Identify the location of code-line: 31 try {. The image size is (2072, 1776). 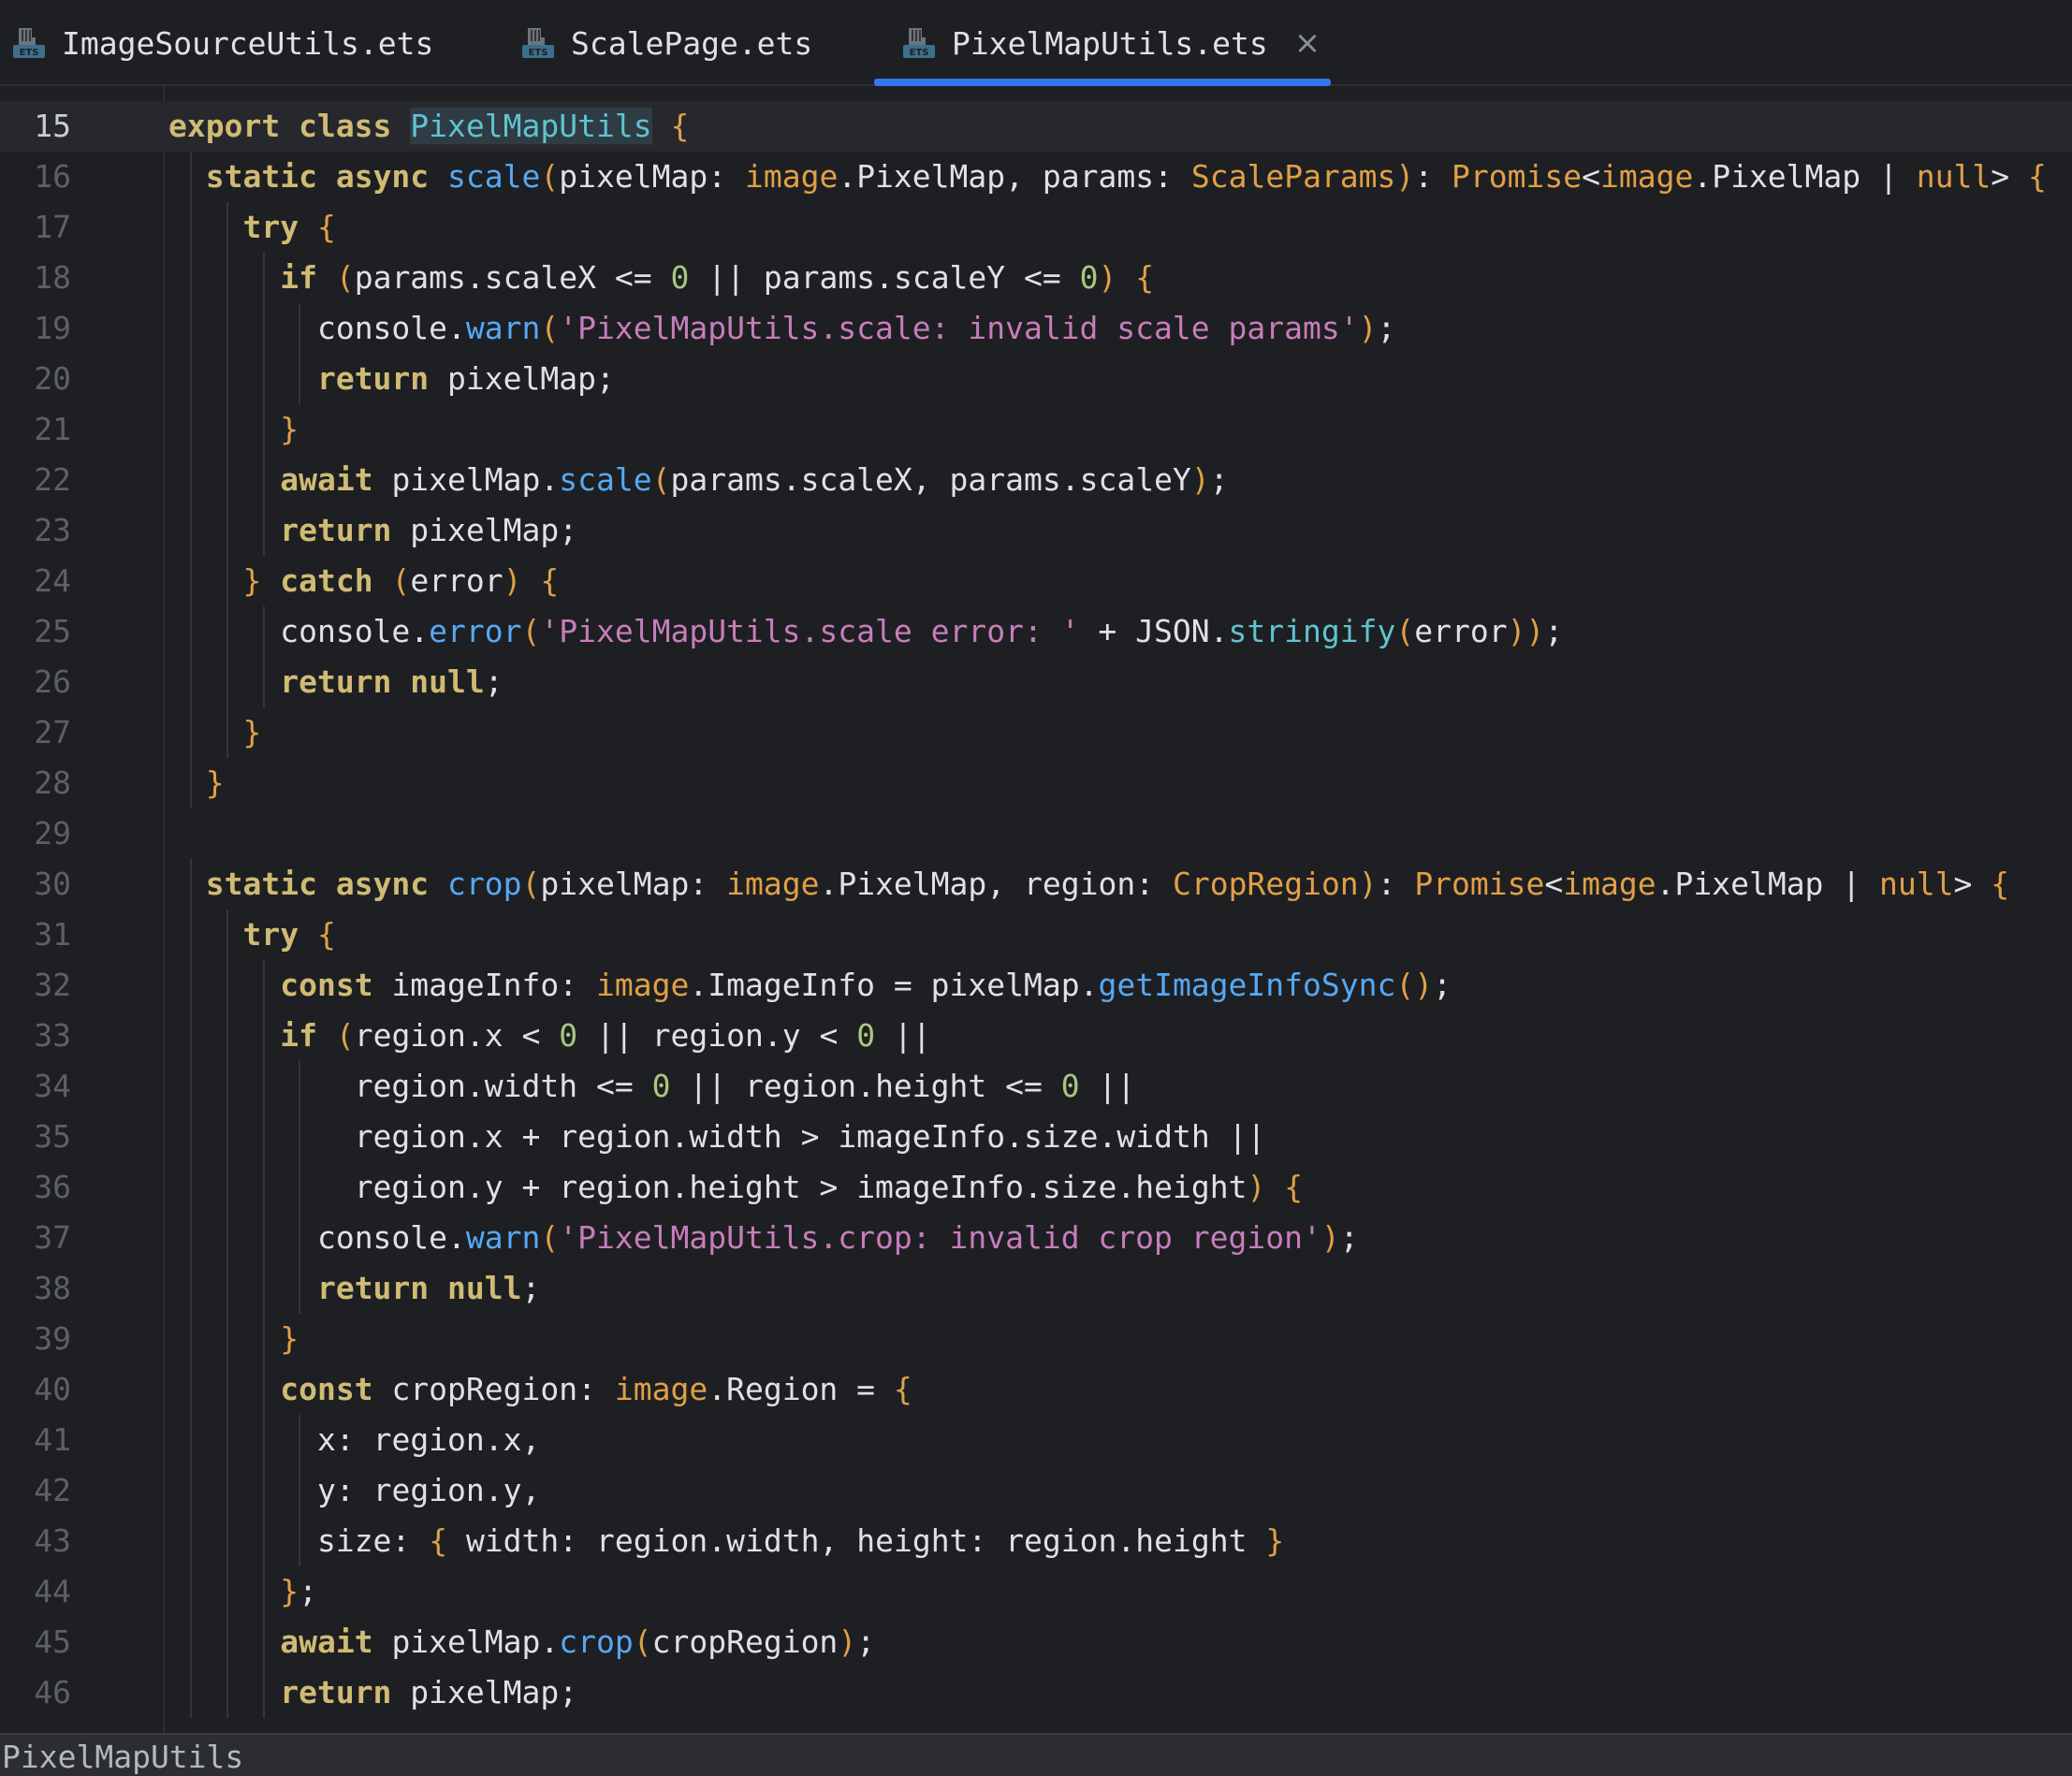
(1036, 935).